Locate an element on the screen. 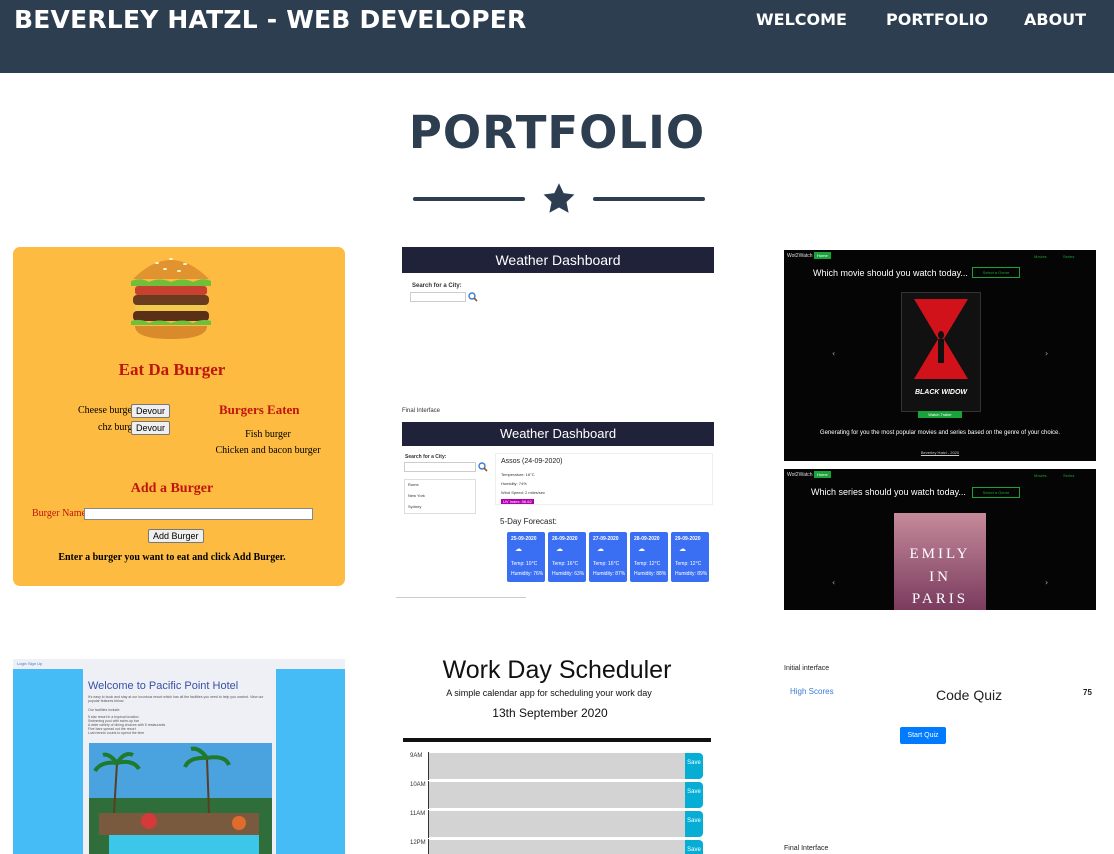  burger-item-name: Cheese burger is located at coordinates (107, 410).